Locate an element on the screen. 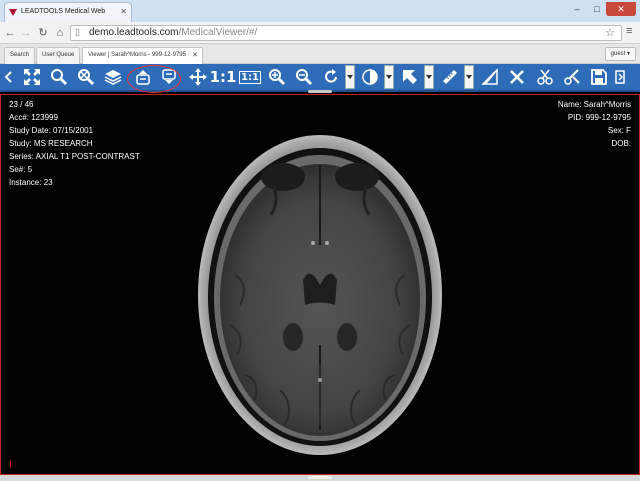 This screenshot has height=481, width=640. fit-one-to-one-button: 1:1 is located at coordinates (250, 77).